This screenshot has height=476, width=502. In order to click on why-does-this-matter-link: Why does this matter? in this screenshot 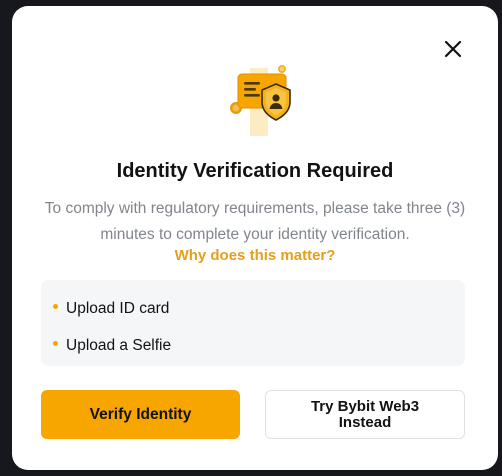, I will do `click(255, 255)`.